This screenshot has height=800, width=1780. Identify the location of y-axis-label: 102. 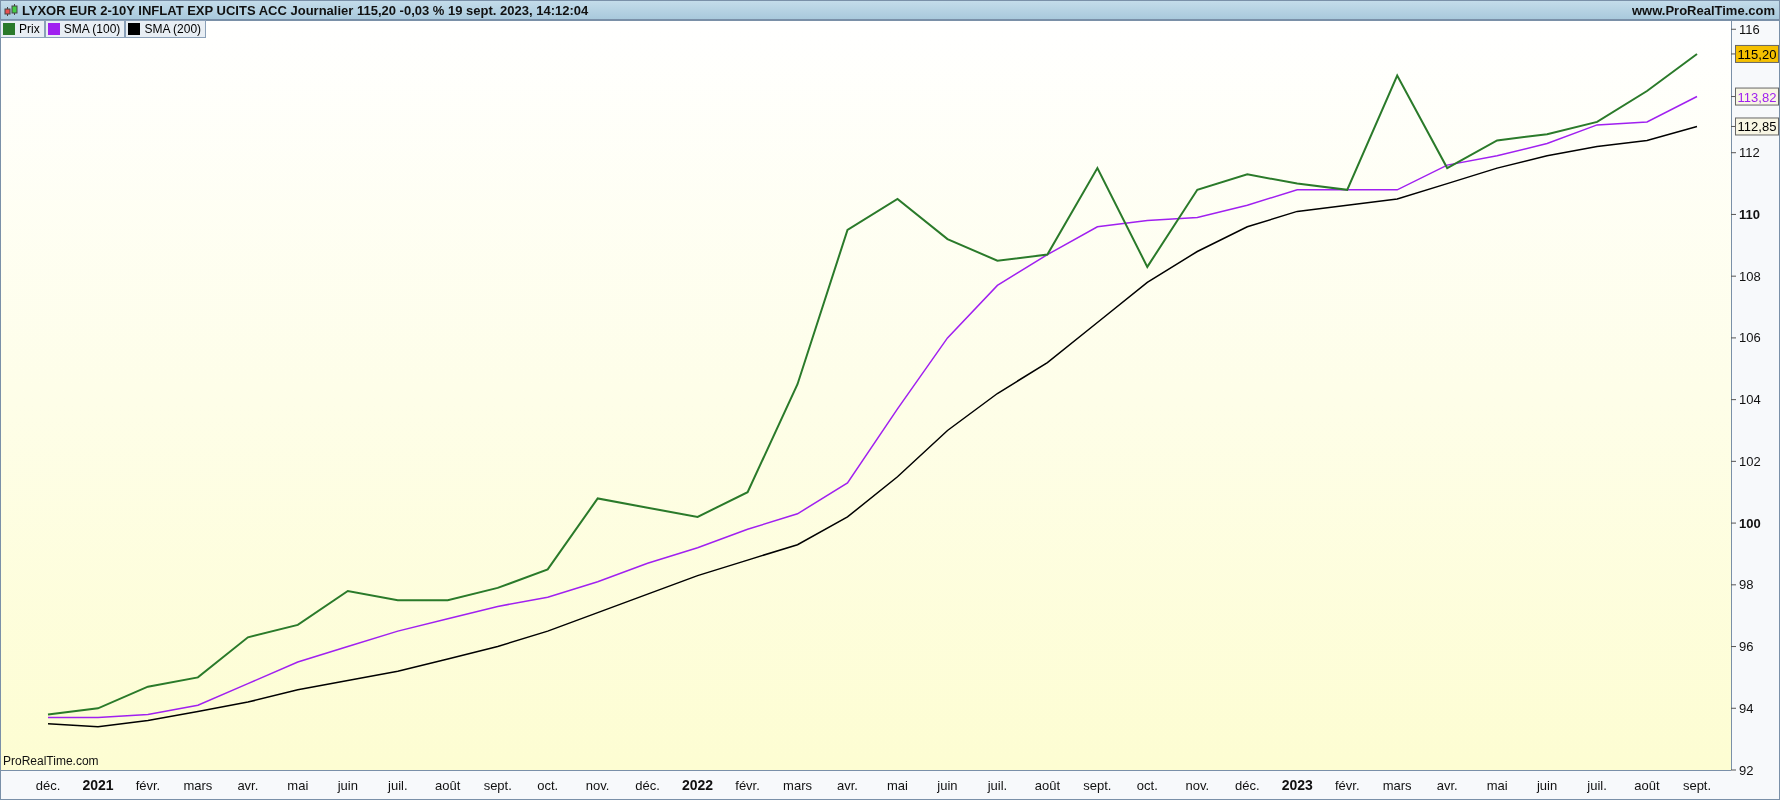
(1745, 461).